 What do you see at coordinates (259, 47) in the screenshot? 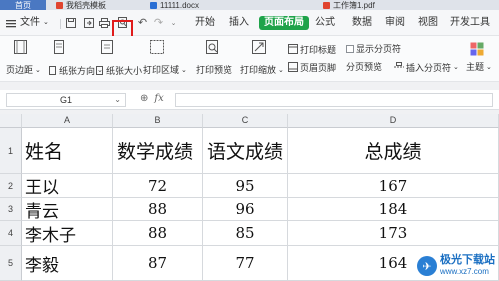
I see `print-scale-icon` at bounding box center [259, 47].